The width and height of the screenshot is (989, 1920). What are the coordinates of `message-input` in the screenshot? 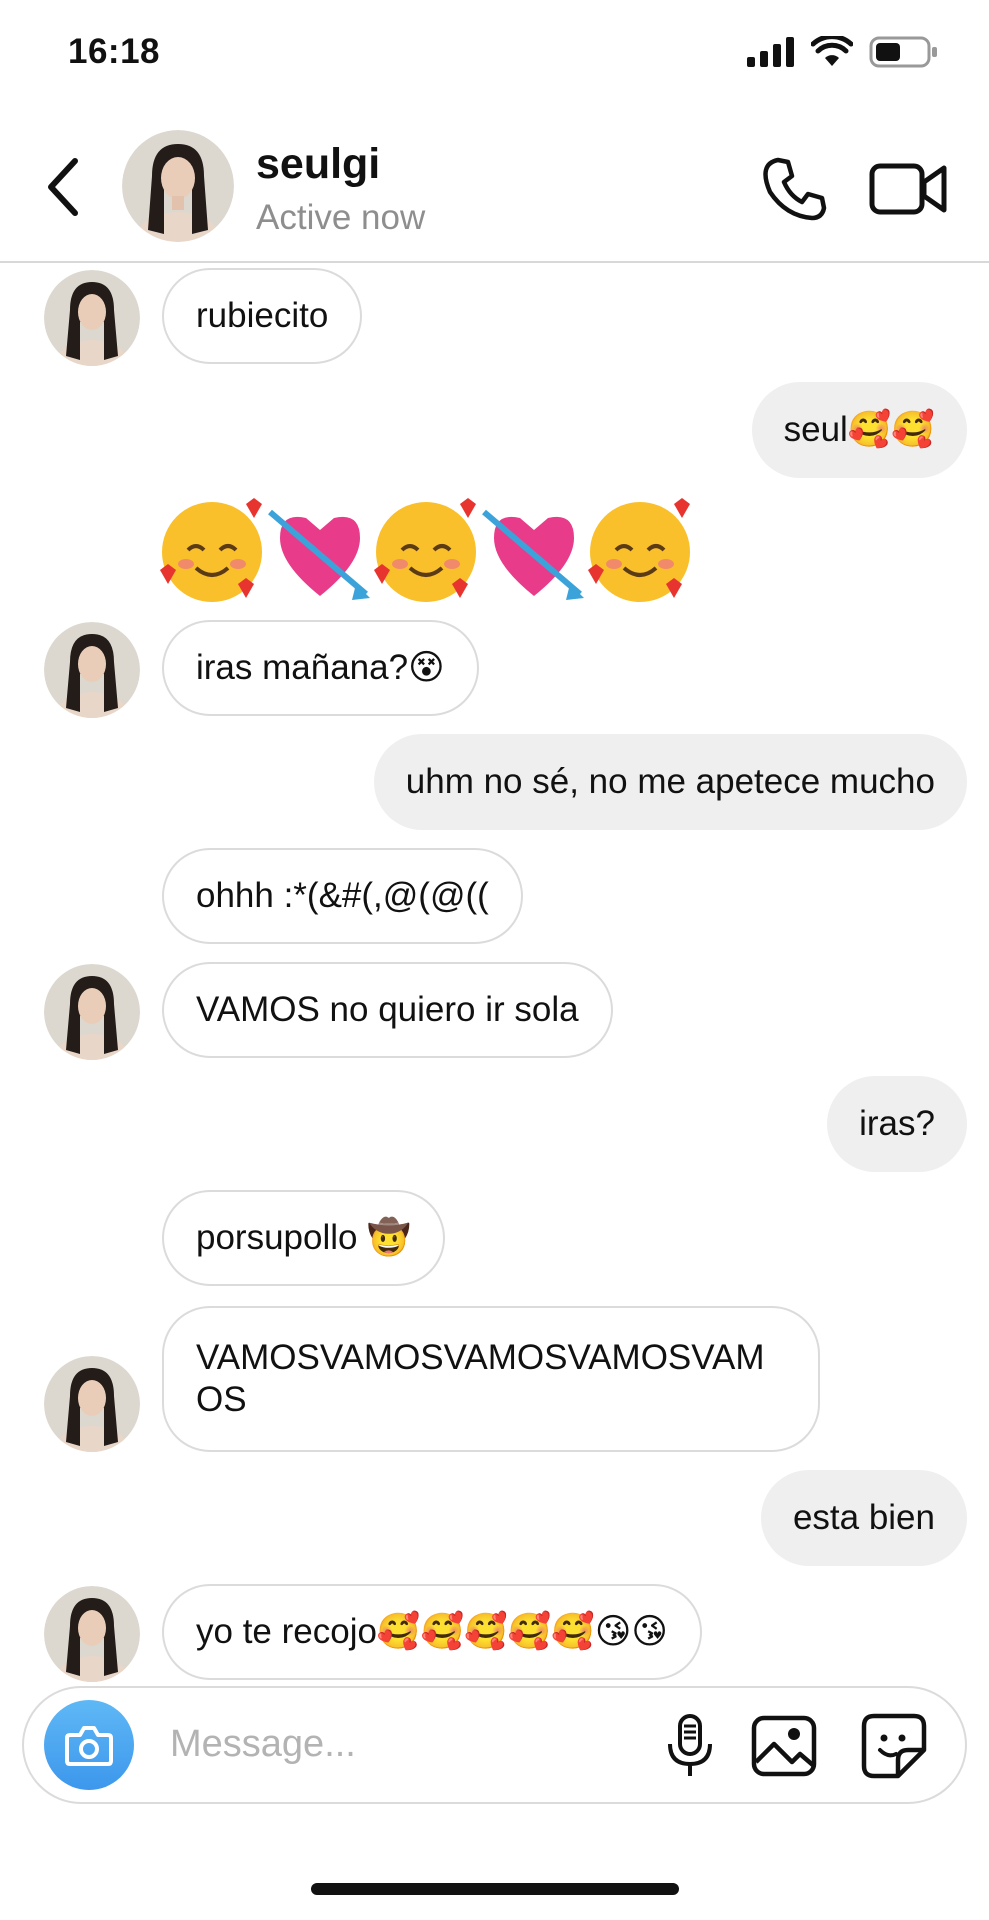 It's located at (405, 1744).